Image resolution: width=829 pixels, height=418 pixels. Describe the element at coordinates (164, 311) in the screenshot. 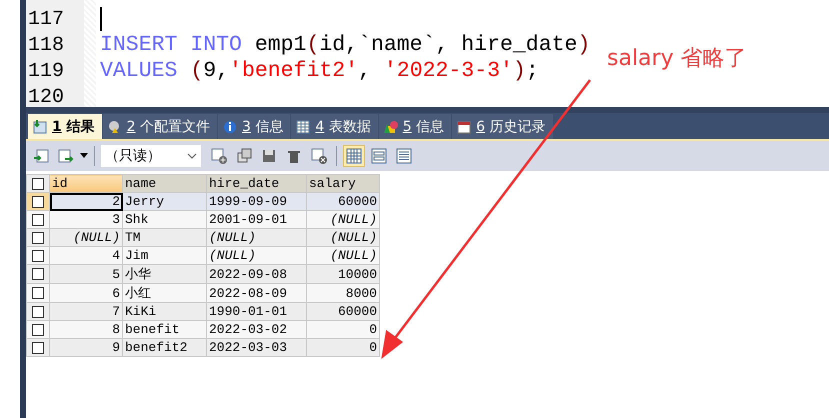

I see `table-cell: KiKi` at that location.